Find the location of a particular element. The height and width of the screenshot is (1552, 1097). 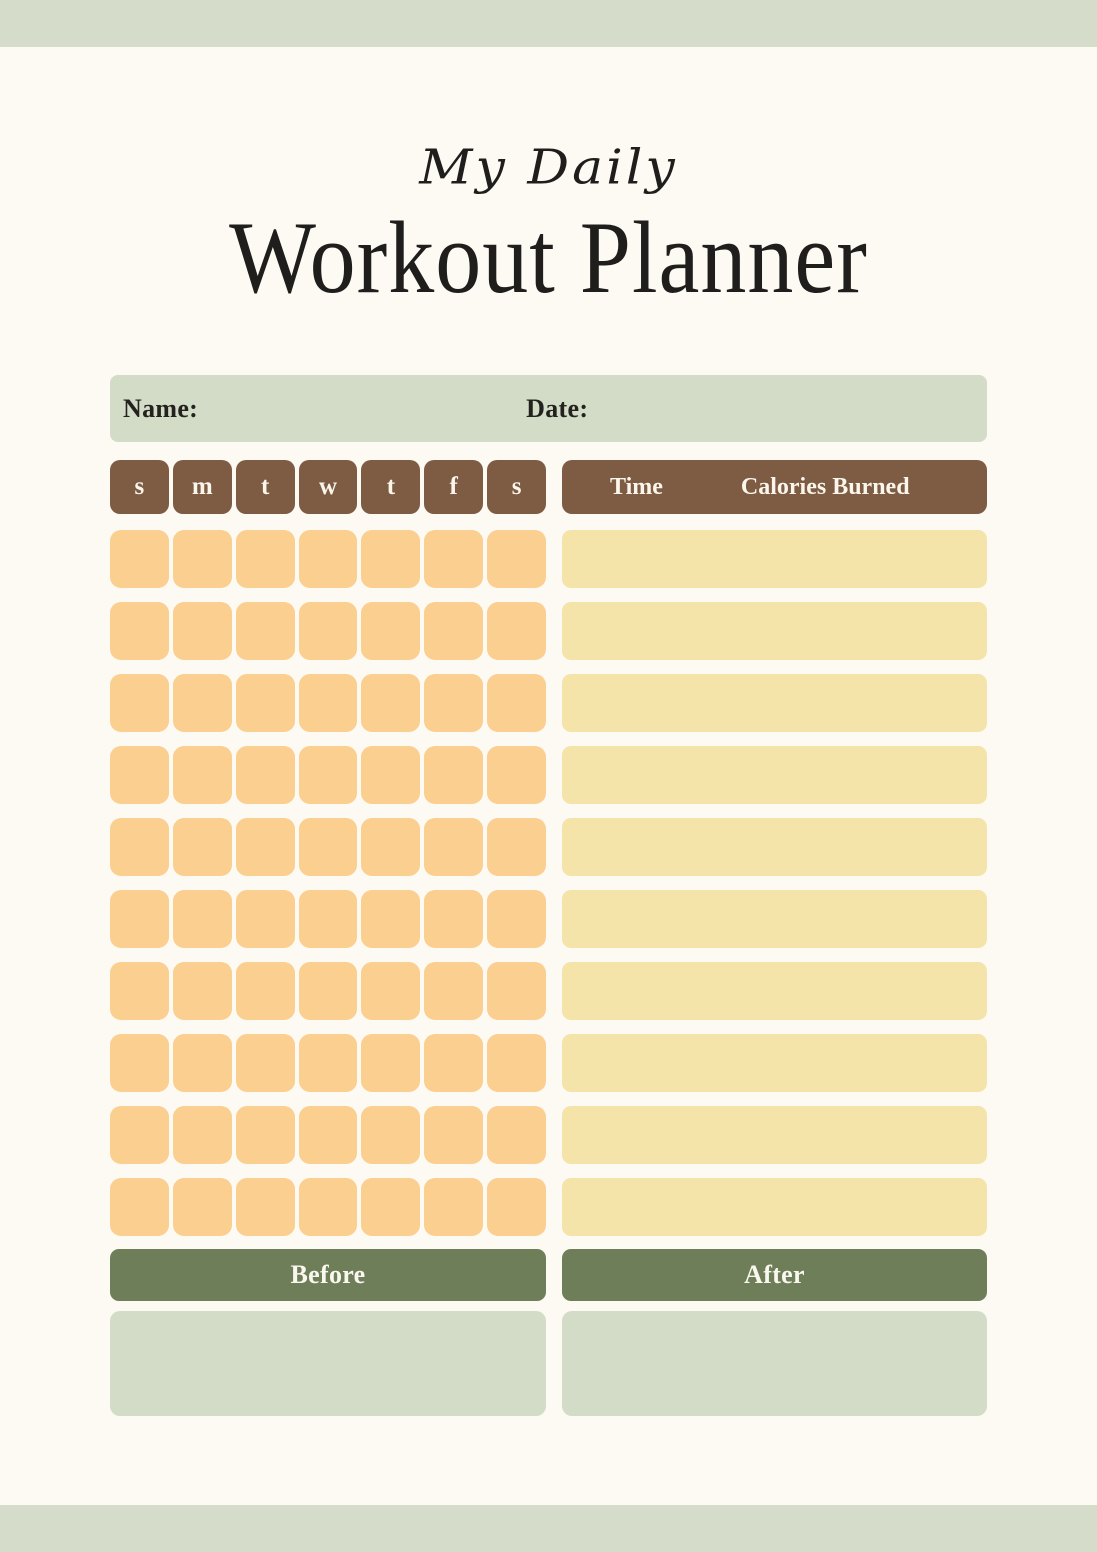

day-header-group: smtwtfs is located at coordinates (328, 487).